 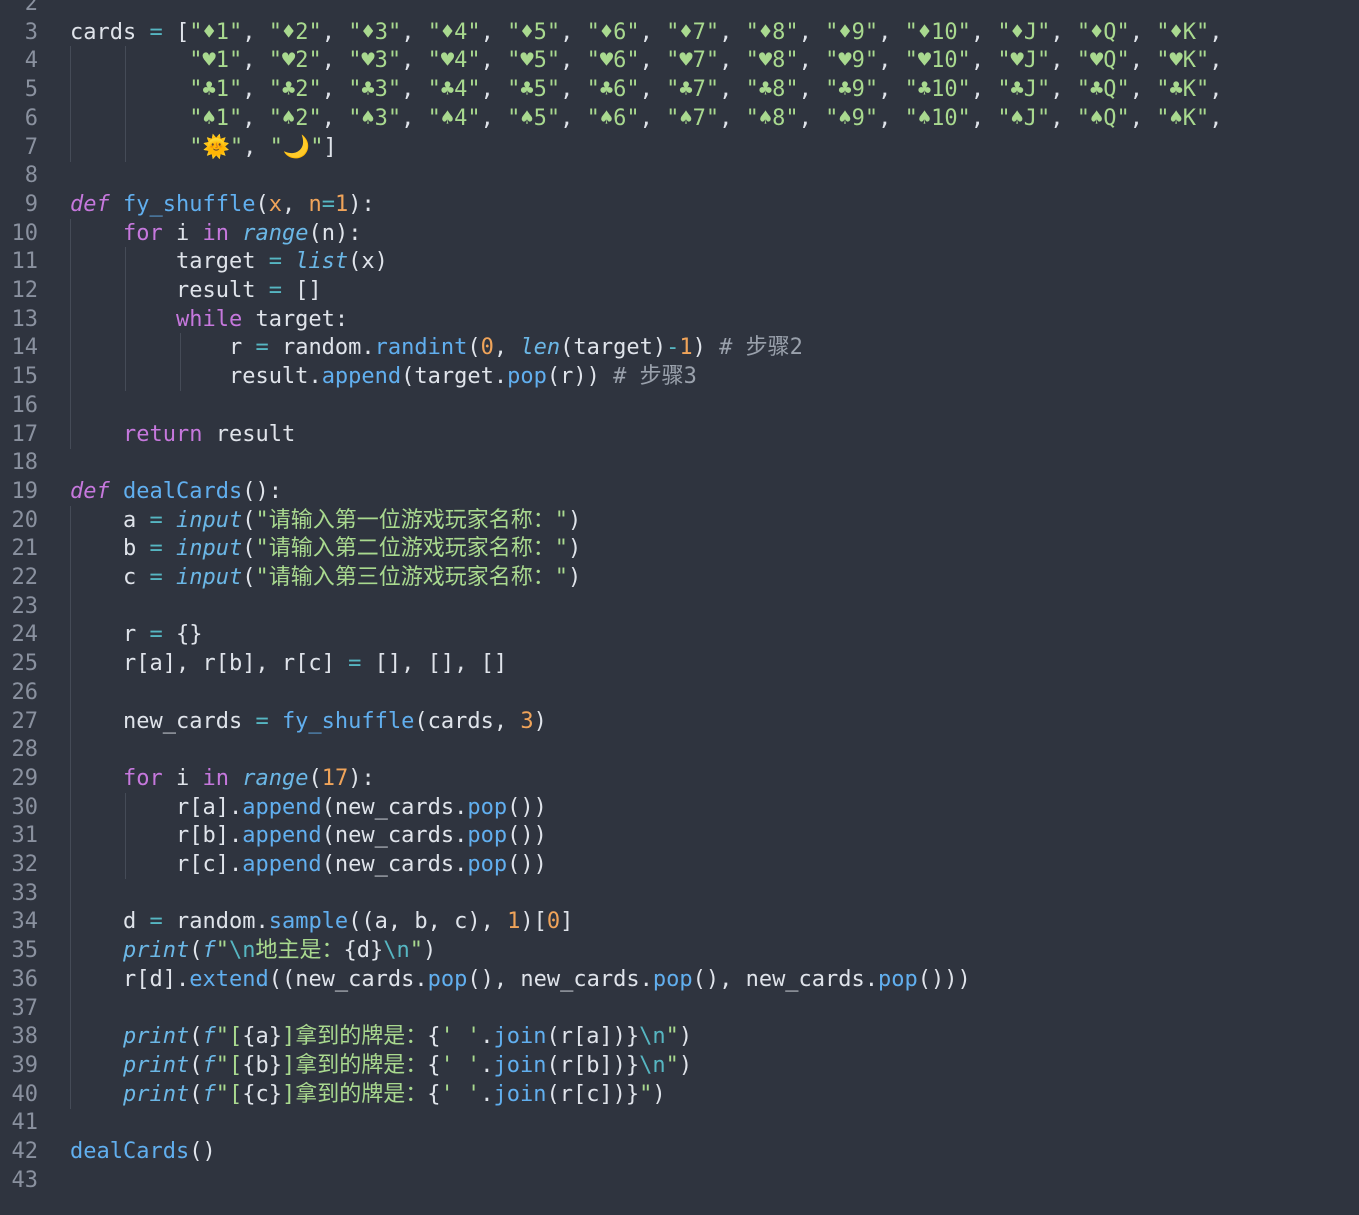 I want to click on code-token: "♦10", so click(x=937, y=32).